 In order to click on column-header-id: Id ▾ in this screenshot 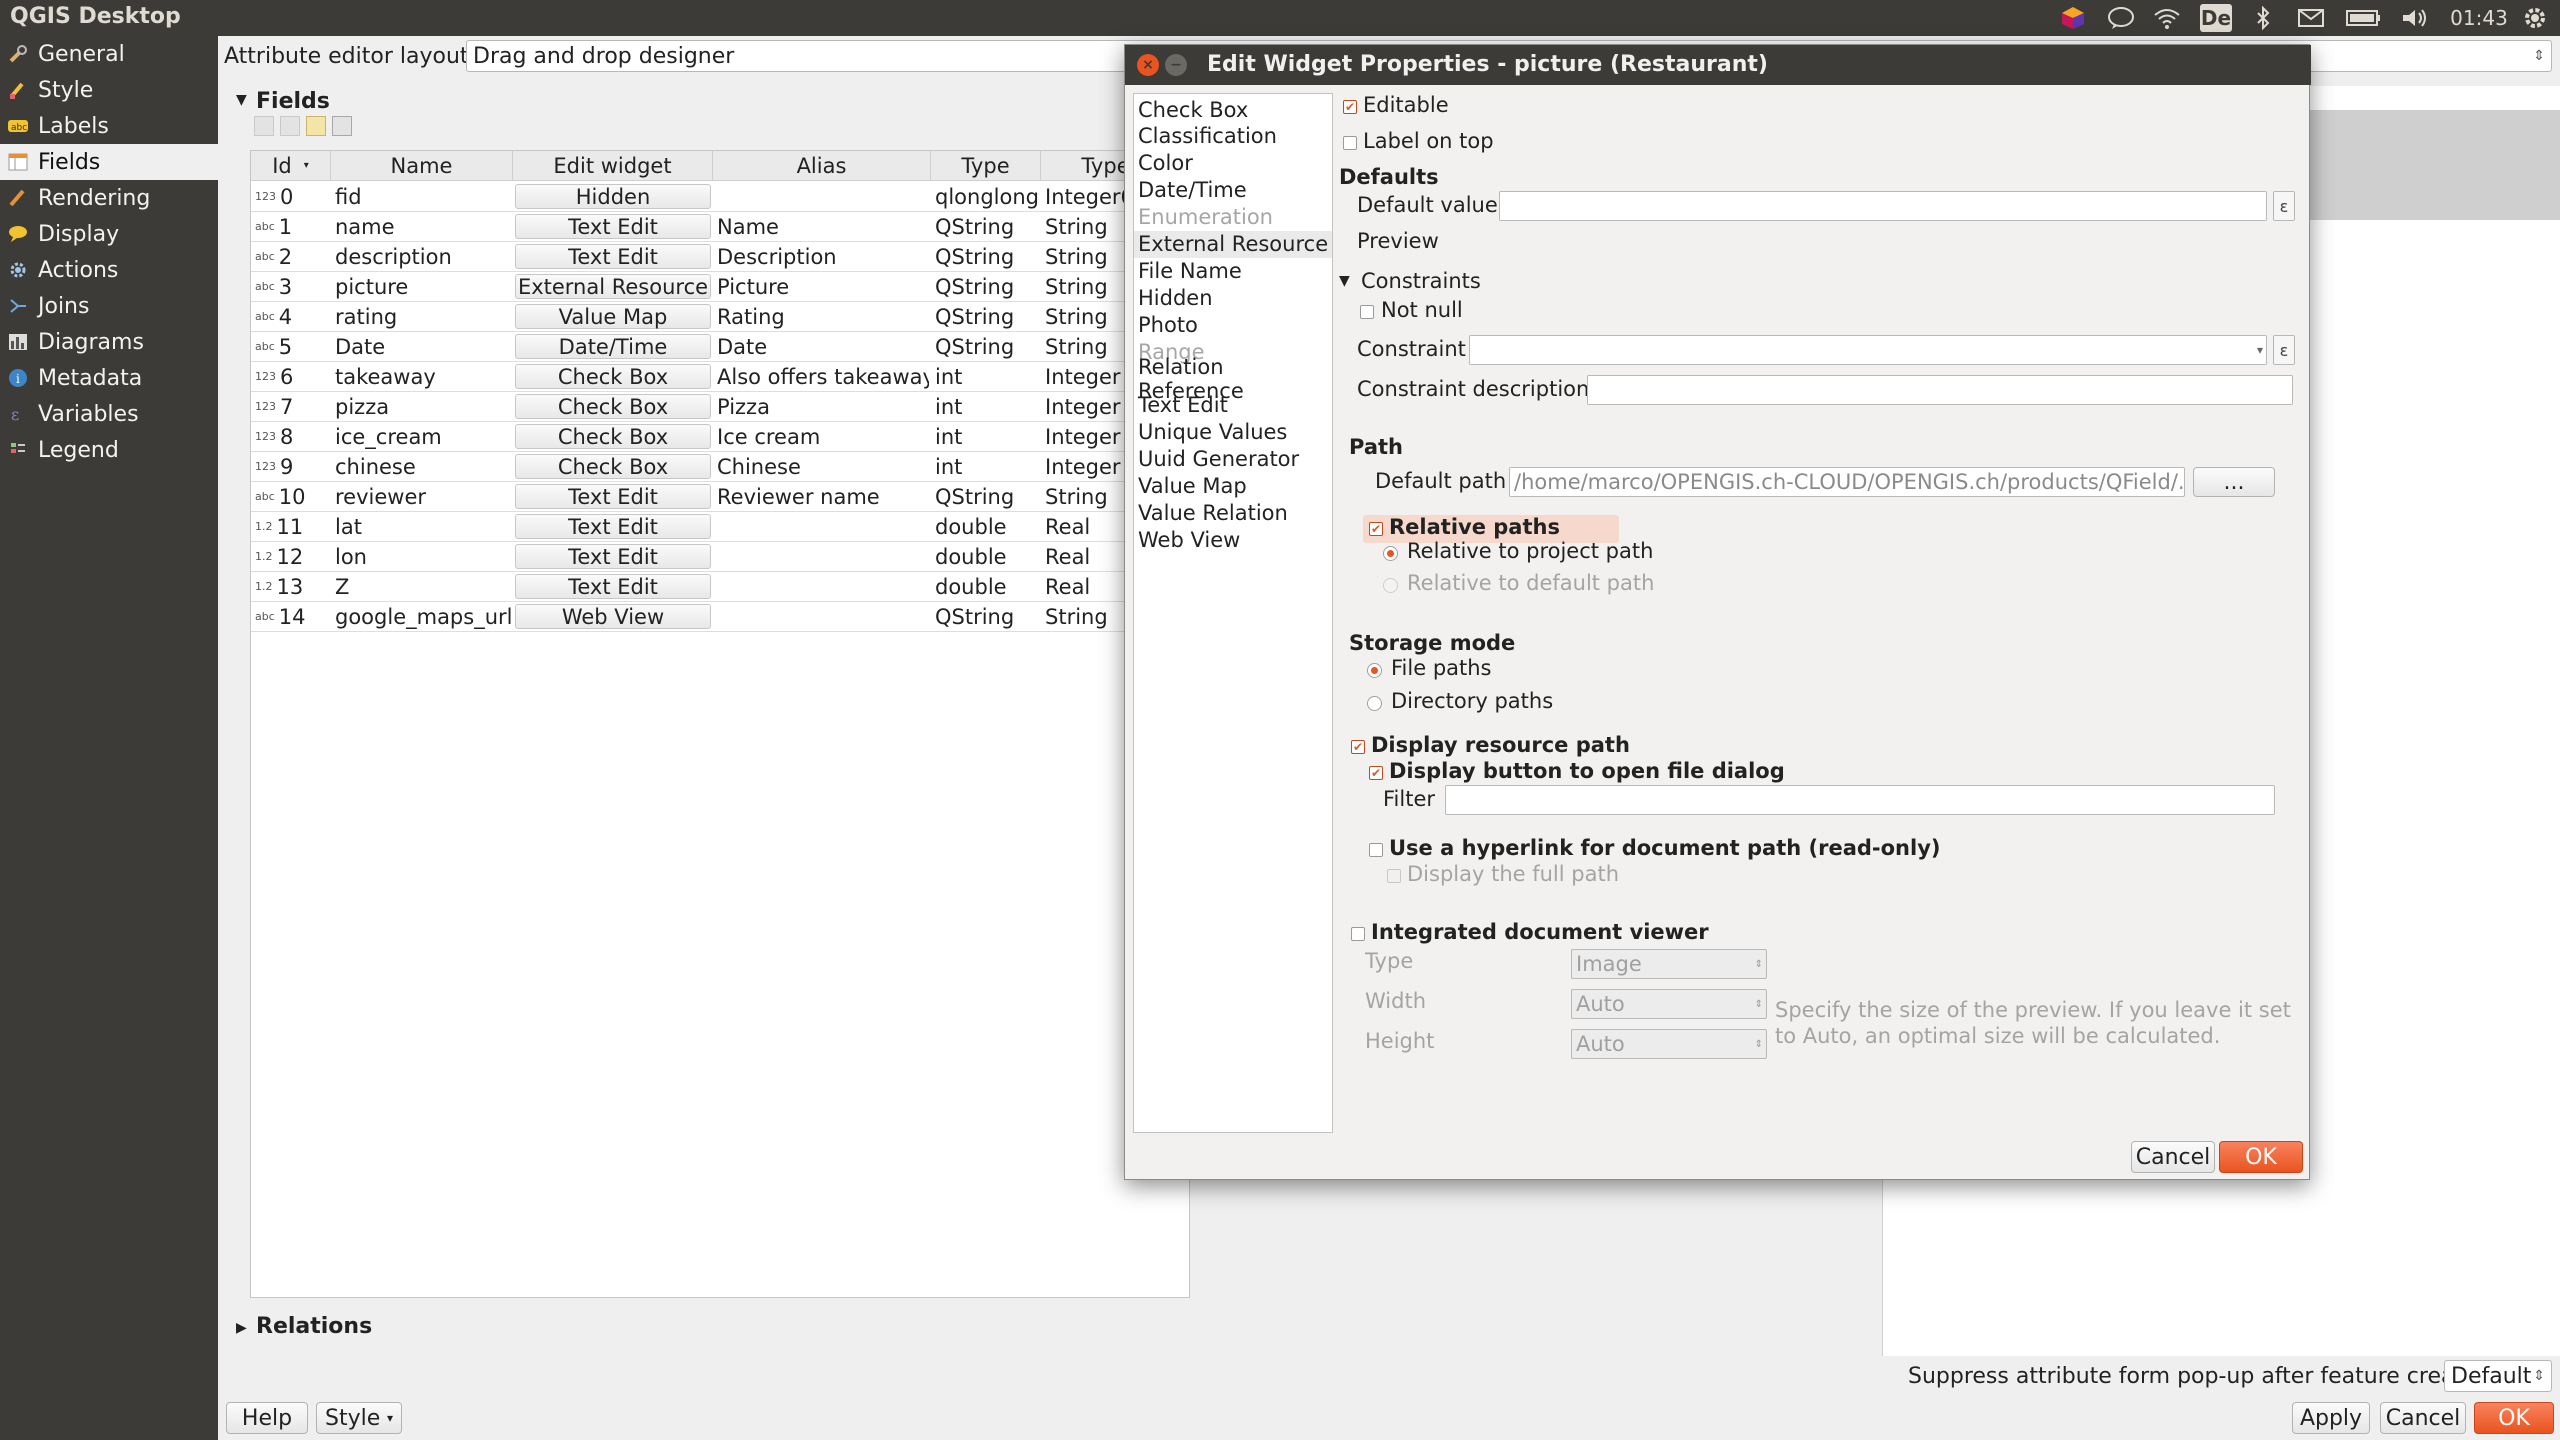, I will do `click(291, 166)`.